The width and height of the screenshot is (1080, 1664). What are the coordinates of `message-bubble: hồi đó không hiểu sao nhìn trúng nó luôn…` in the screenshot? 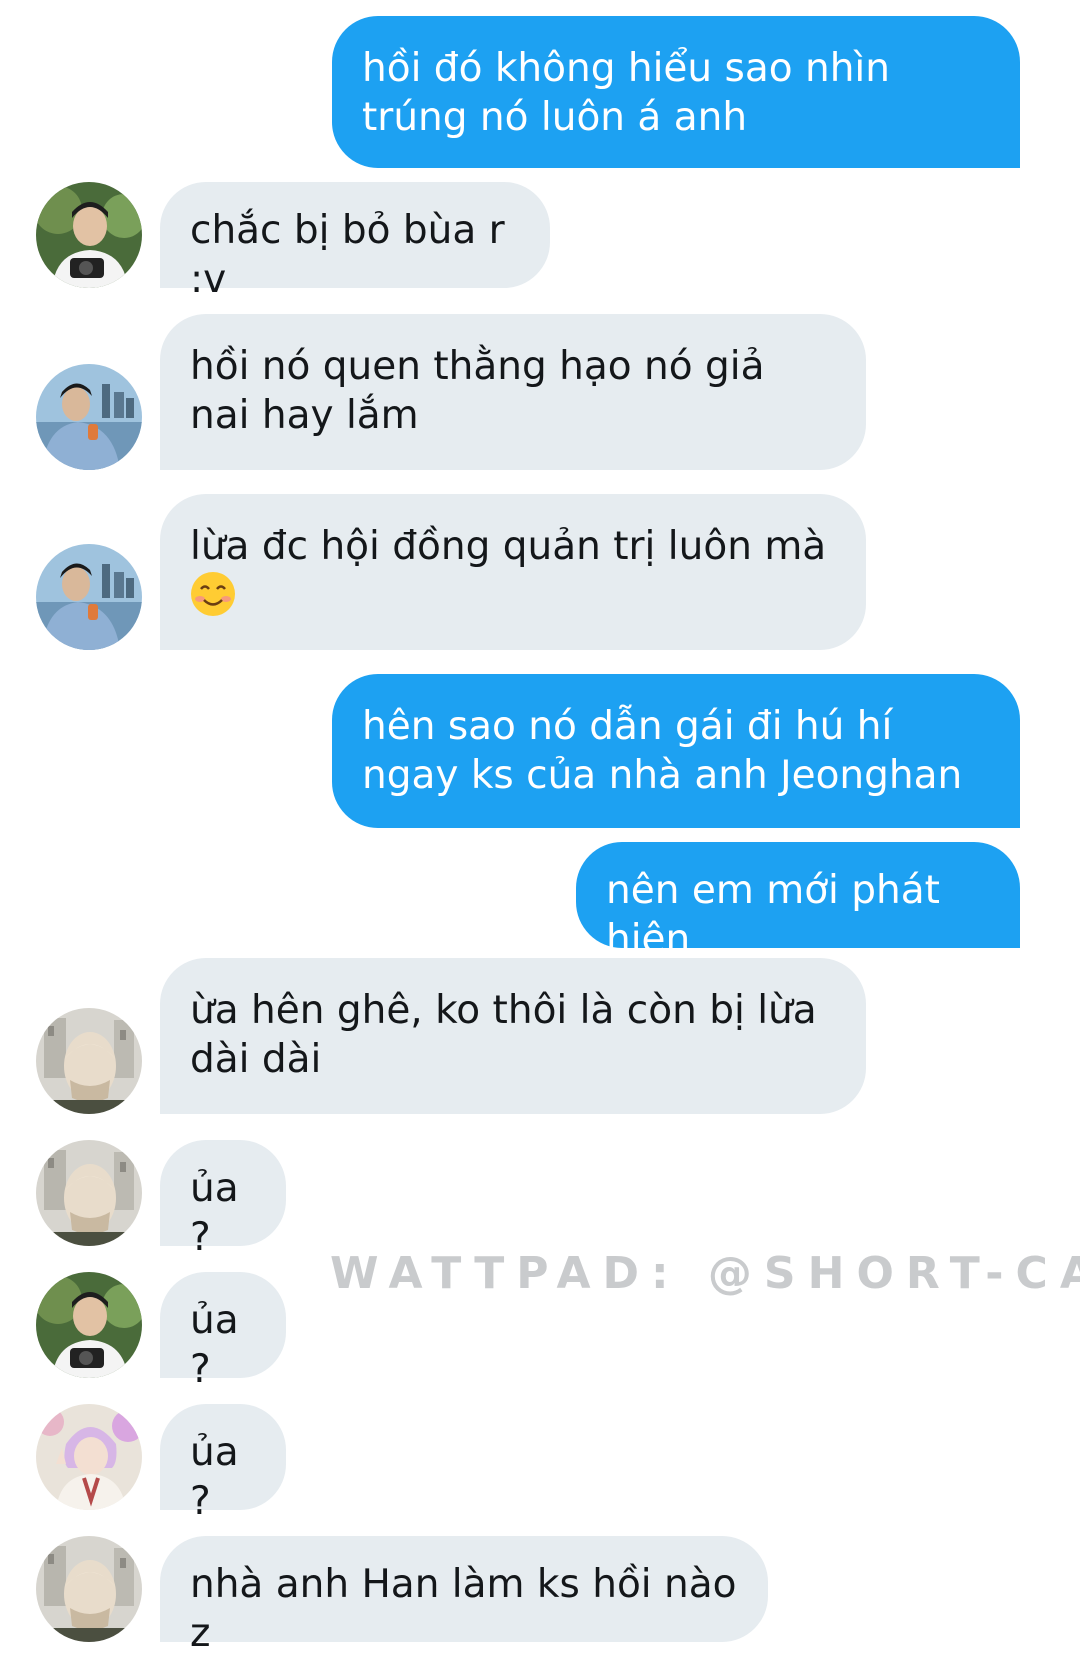 It's located at (676, 92).